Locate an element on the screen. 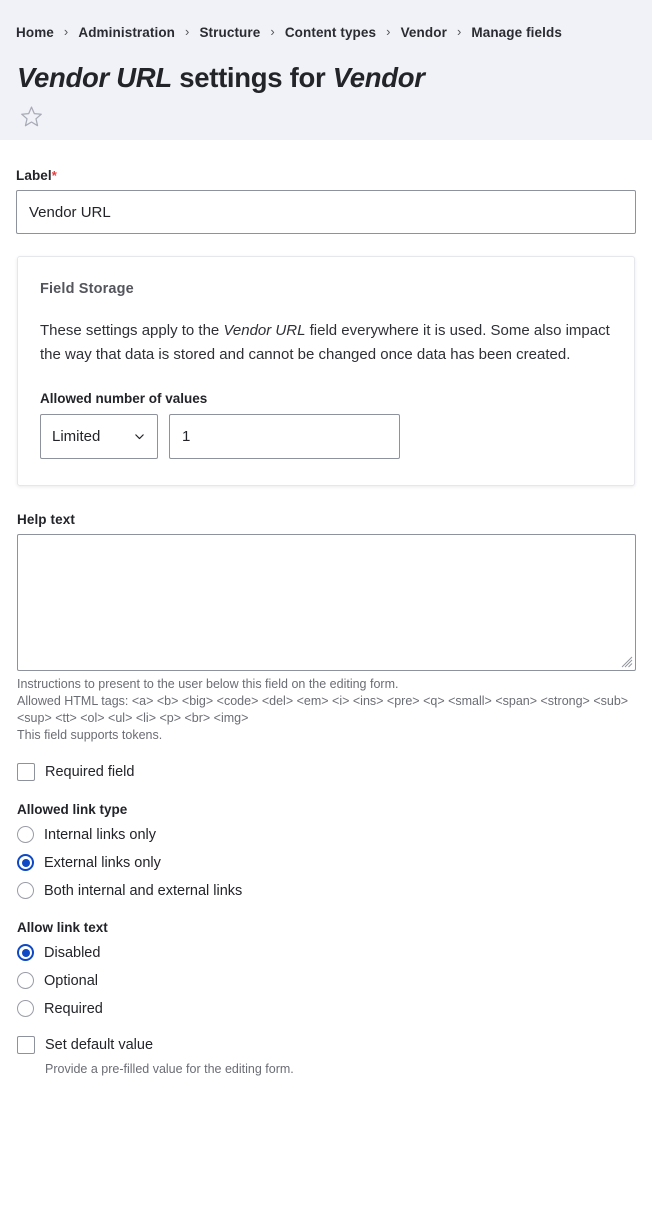 This screenshot has height=1206, width=652. allow-link-text-title: Allow link text is located at coordinates (62, 927).